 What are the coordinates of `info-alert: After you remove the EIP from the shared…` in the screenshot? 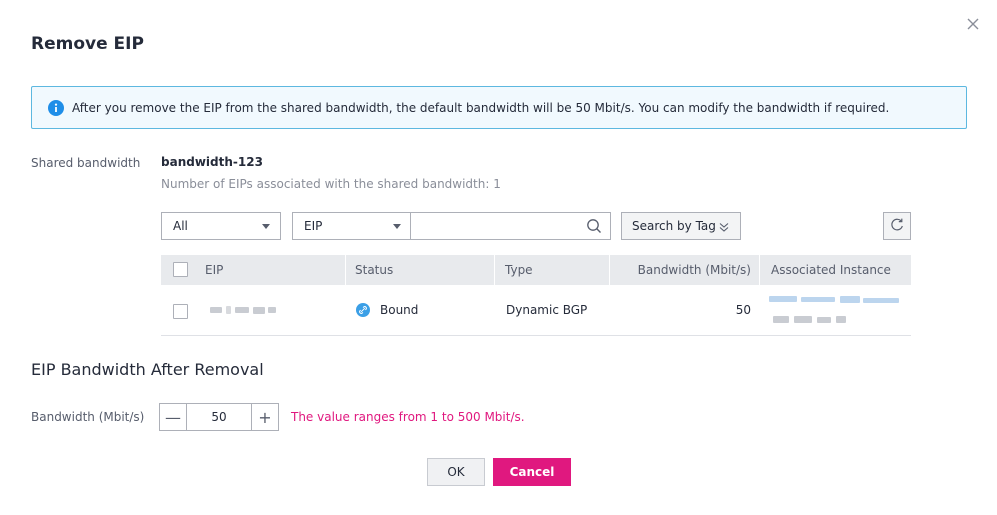 It's located at (499, 107).